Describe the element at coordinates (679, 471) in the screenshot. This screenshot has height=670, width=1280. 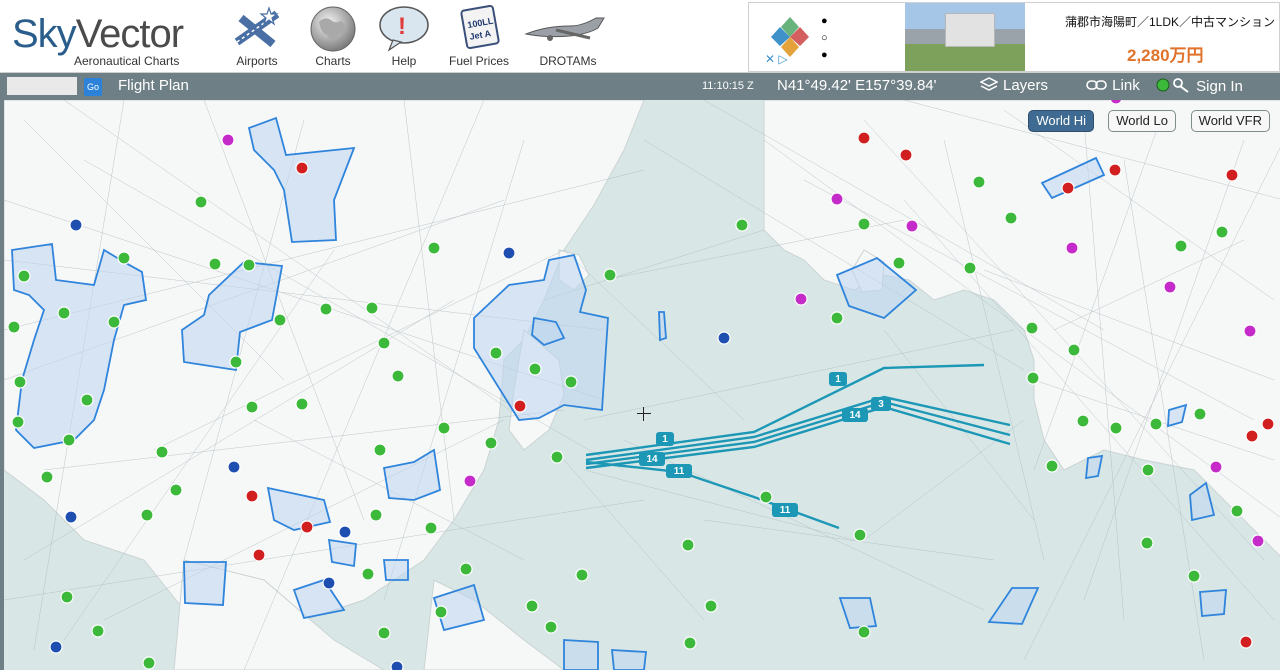
I see `track-label: 11` at that location.